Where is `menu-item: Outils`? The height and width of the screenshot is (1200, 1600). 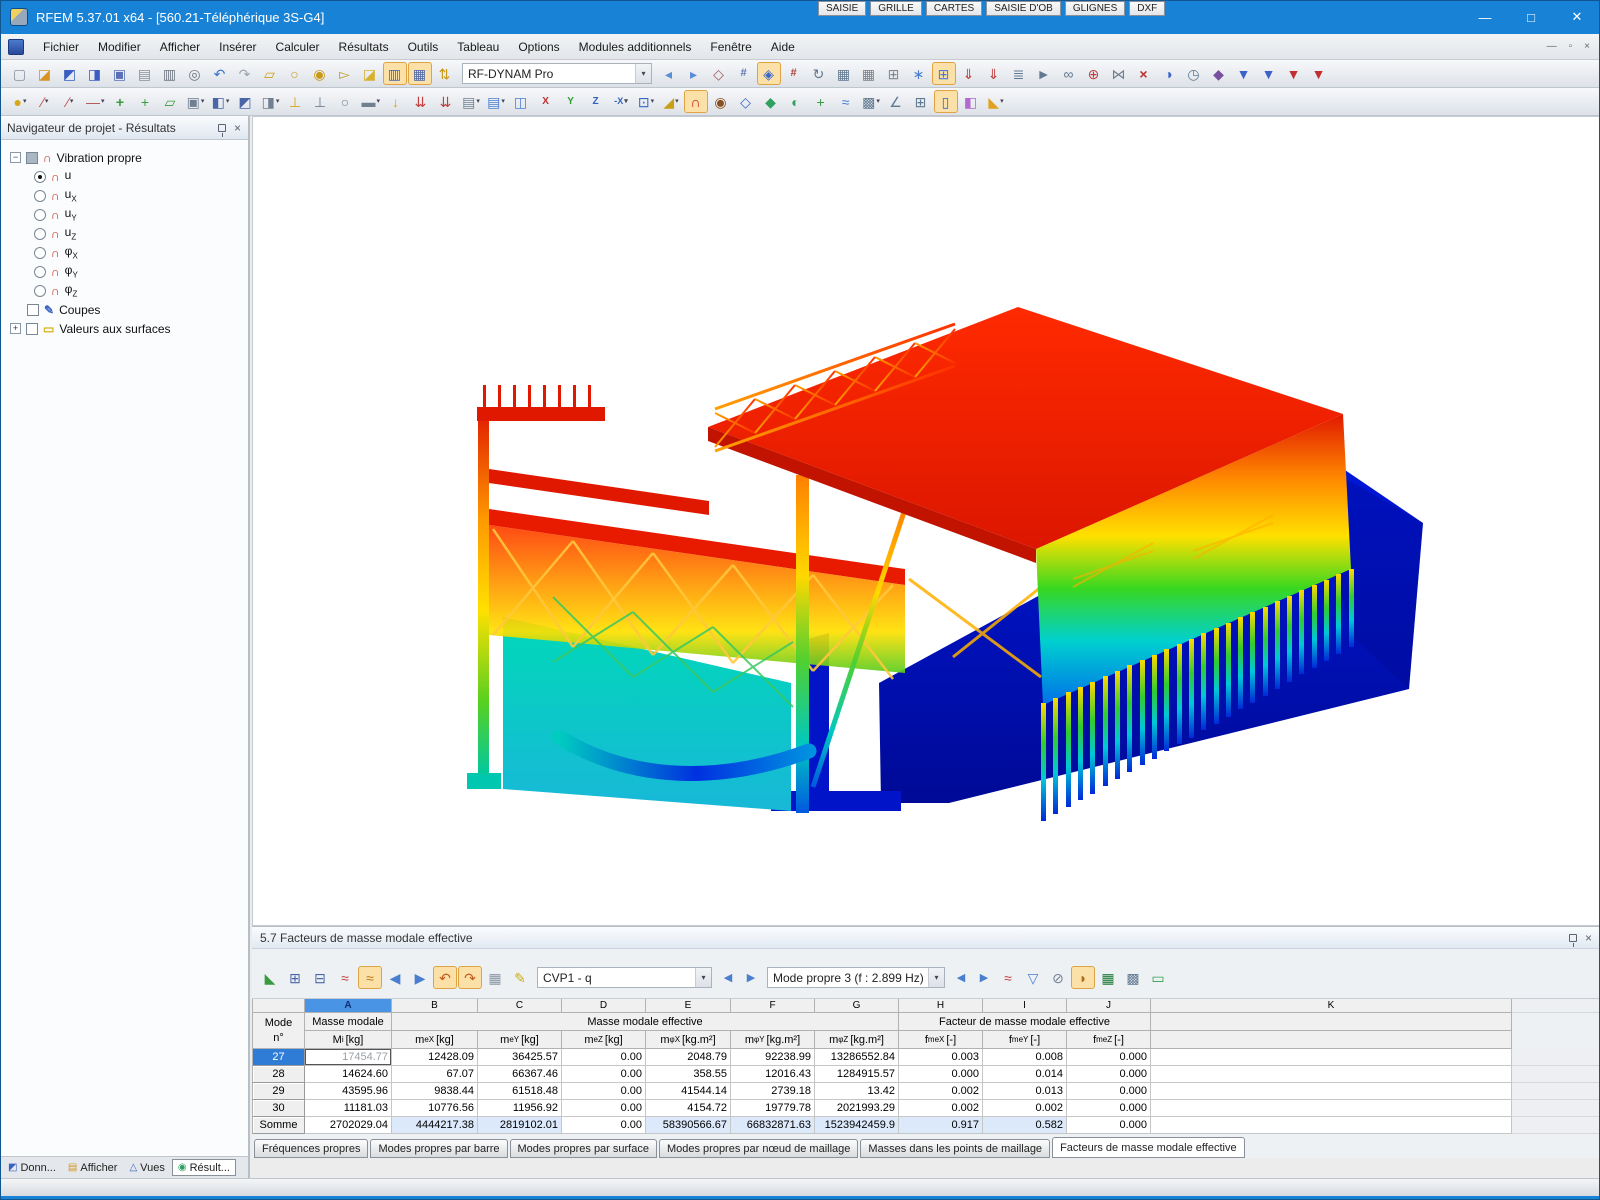
menu-item: Outils is located at coordinates (423, 47).